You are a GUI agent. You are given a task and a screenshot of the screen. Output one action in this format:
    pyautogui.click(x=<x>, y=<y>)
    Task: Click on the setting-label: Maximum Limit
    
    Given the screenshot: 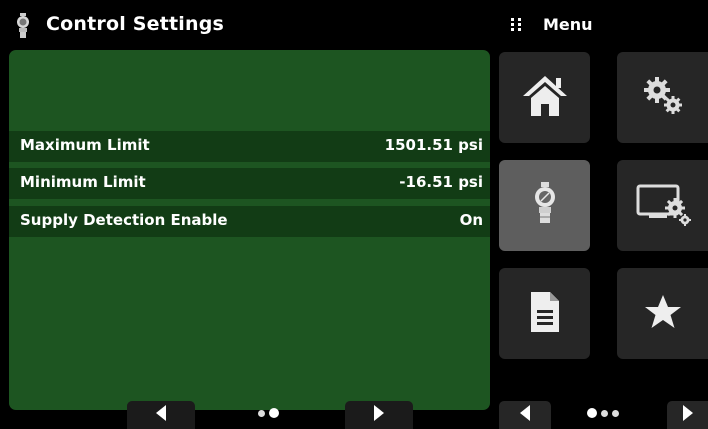 What is the action you would take?
    pyautogui.click(x=85, y=145)
    